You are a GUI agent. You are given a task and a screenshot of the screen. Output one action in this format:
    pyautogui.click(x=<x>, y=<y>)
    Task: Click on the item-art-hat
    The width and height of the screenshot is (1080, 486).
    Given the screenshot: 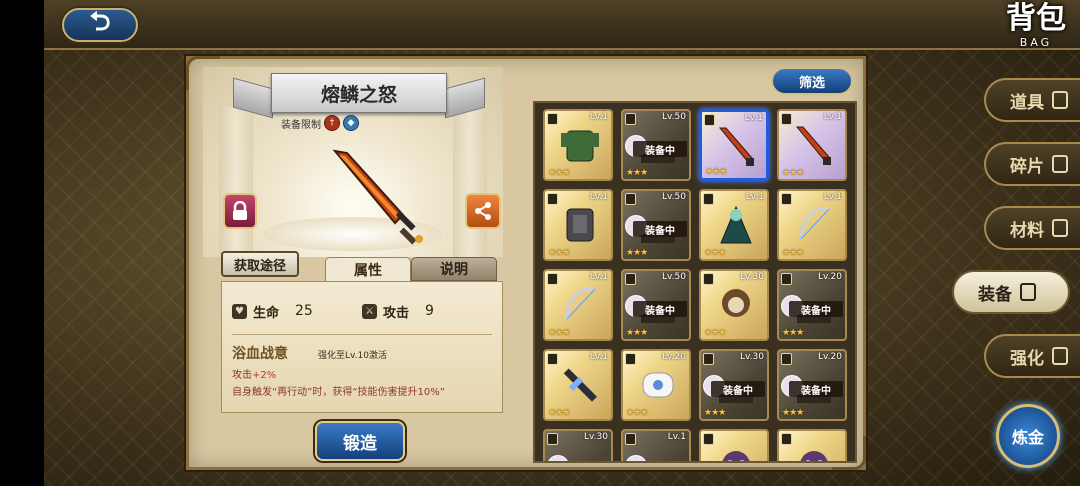 What is the action you would take?
    pyautogui.click(x=658, y=385)
    